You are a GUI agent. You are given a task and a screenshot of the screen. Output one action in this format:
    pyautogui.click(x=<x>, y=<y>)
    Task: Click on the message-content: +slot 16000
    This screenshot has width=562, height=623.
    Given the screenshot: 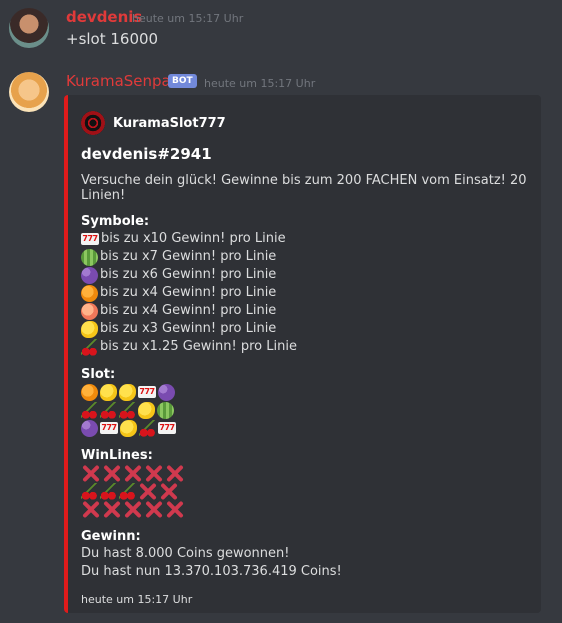 What is the action you would take?
    pyautogui.click(x=112, y=39)
    